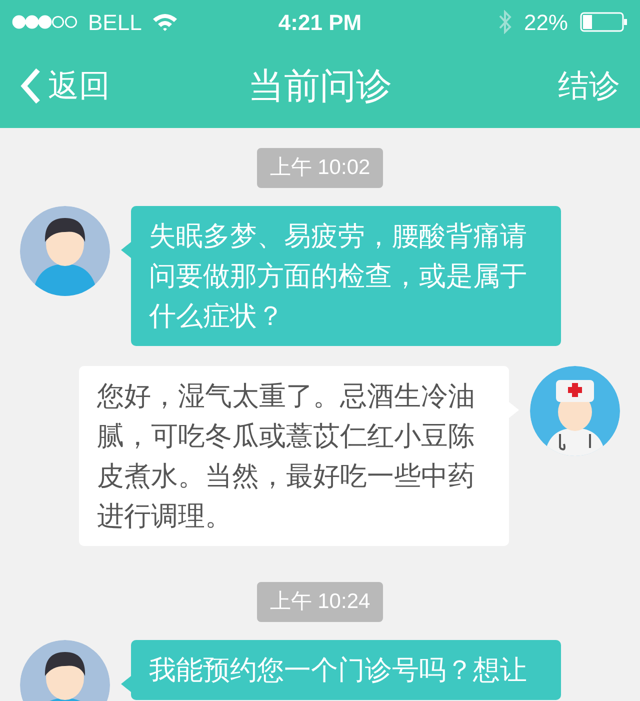  I want to click on clock-time: 4:21 PM, so click(320, 22).